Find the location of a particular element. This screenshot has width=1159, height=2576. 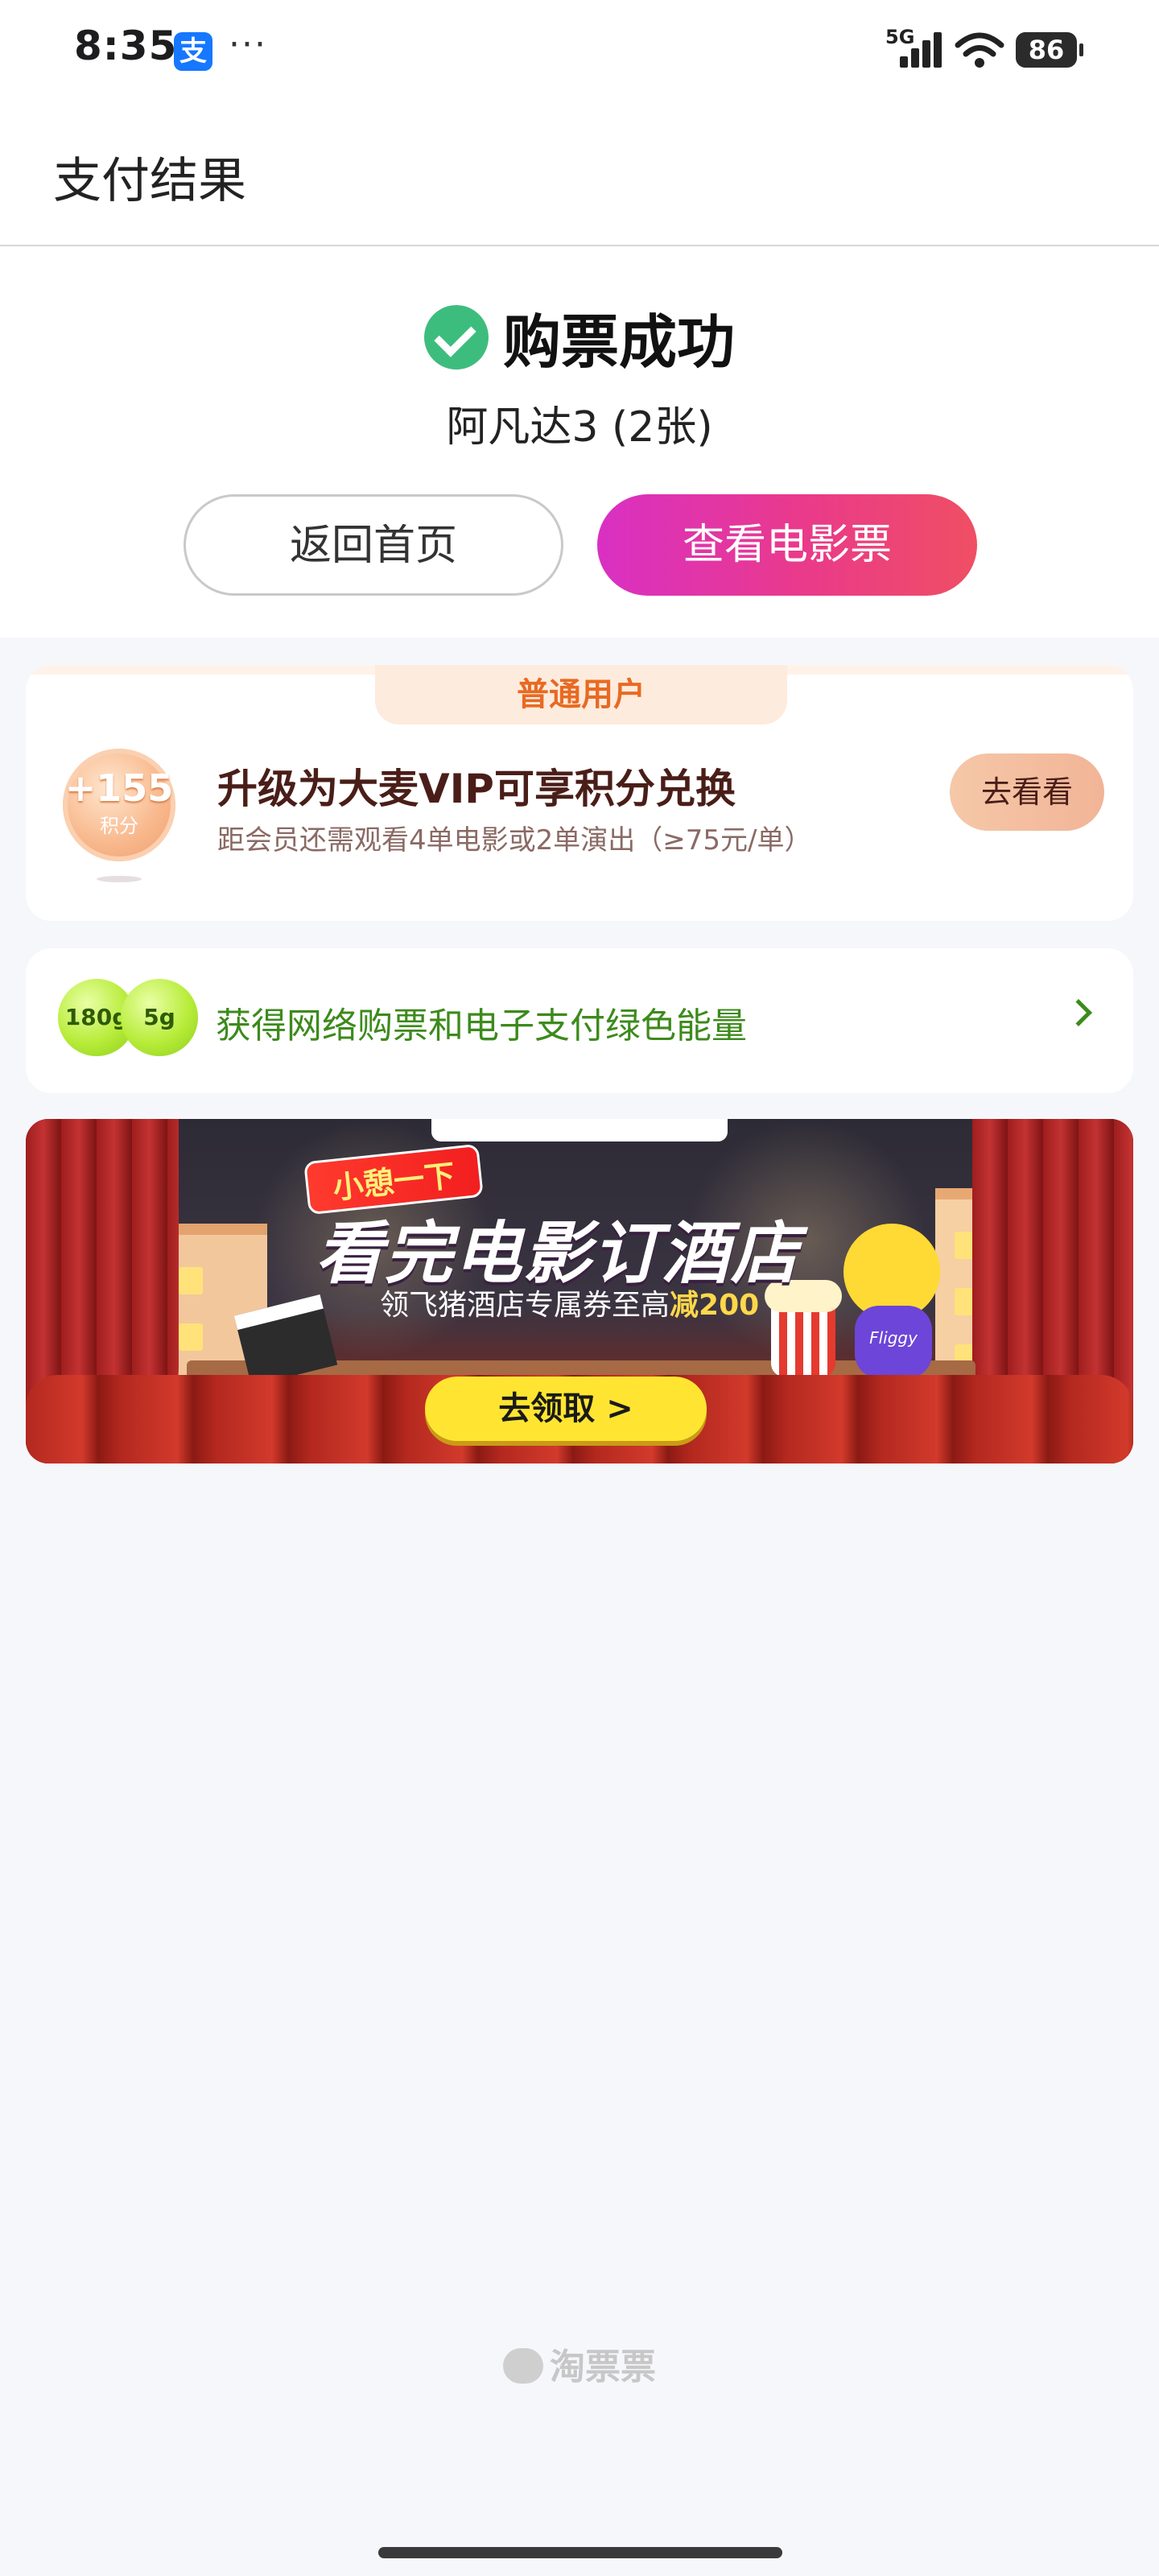

vip-go-see-button: 去看看 is located at coordinates (1027, 792).